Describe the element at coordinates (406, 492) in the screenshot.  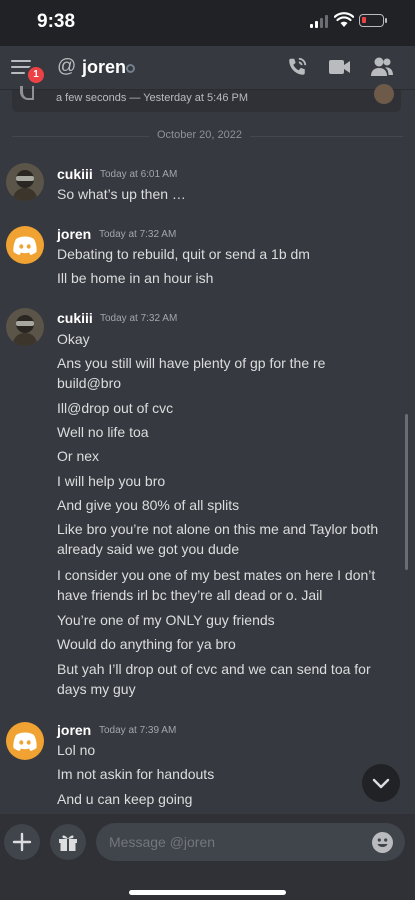
I see `scrollbar` at that location.